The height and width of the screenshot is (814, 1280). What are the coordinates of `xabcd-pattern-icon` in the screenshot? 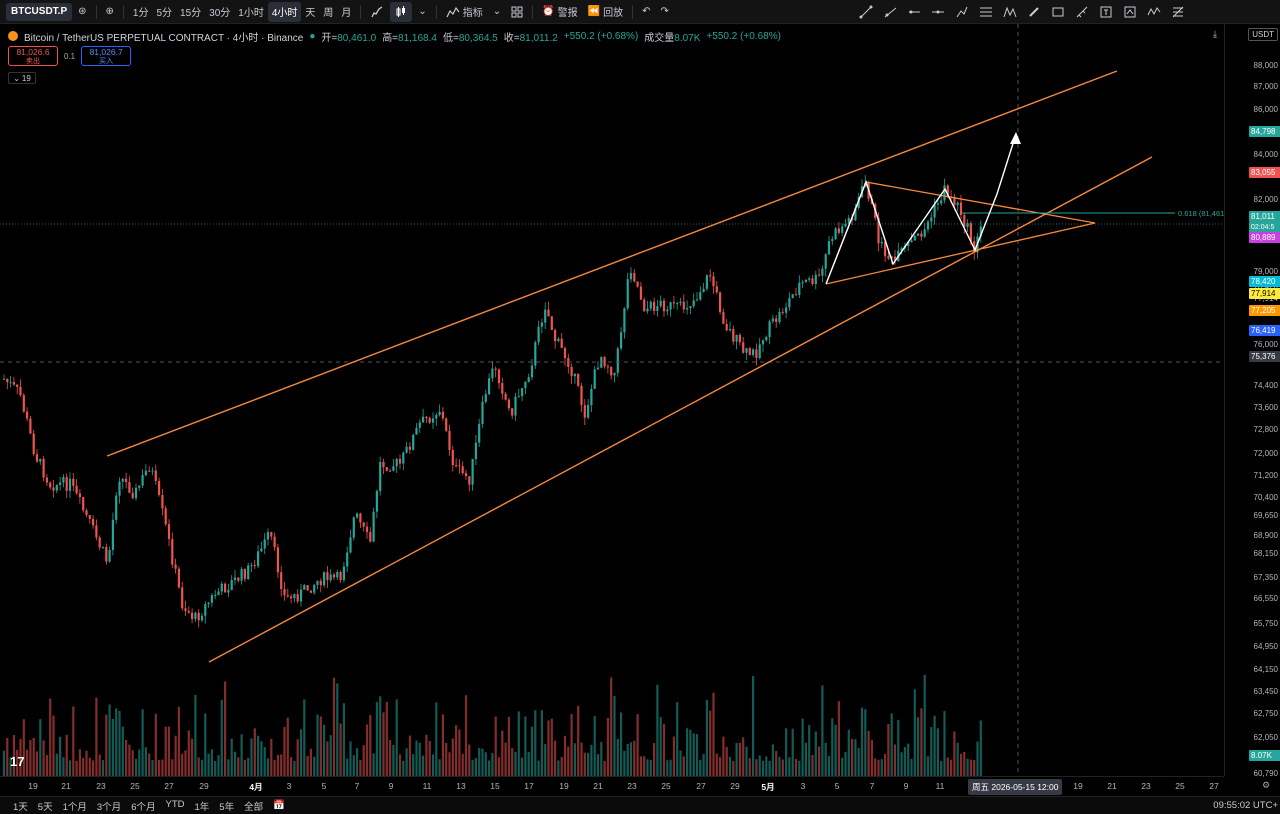 It's located at (1010, 12).